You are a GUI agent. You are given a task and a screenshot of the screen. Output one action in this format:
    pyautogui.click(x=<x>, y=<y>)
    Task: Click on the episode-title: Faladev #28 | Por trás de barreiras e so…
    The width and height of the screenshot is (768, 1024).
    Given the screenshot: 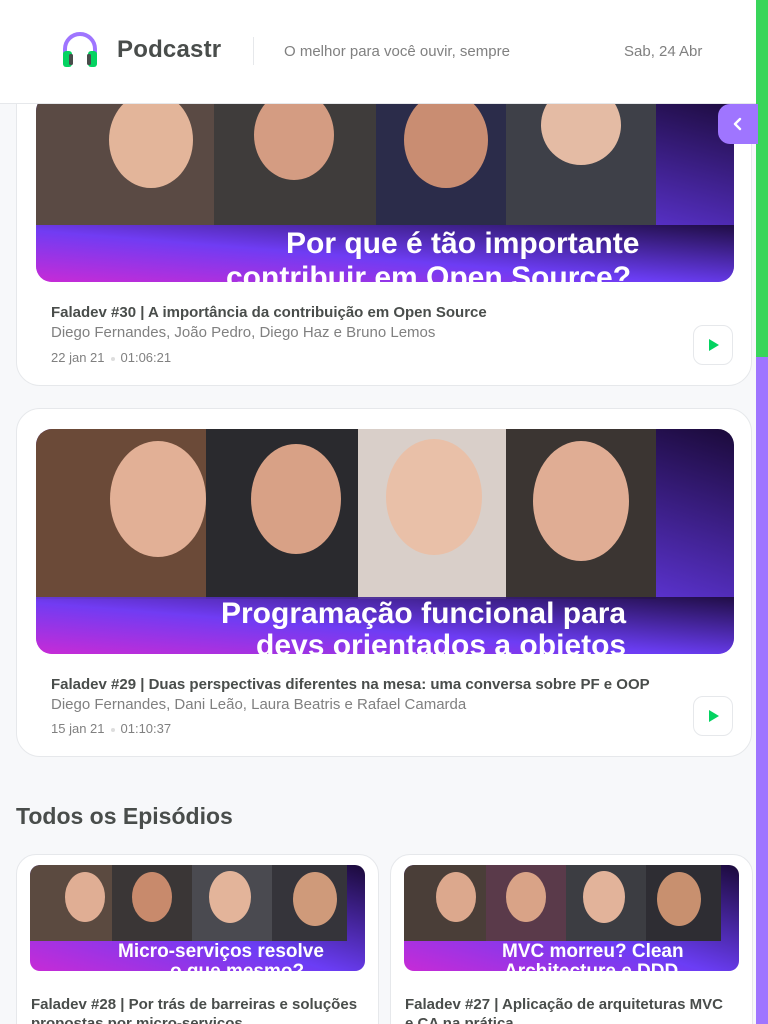 What is the action you would take?
    pyautogui.click(x=196, y=1009)
    